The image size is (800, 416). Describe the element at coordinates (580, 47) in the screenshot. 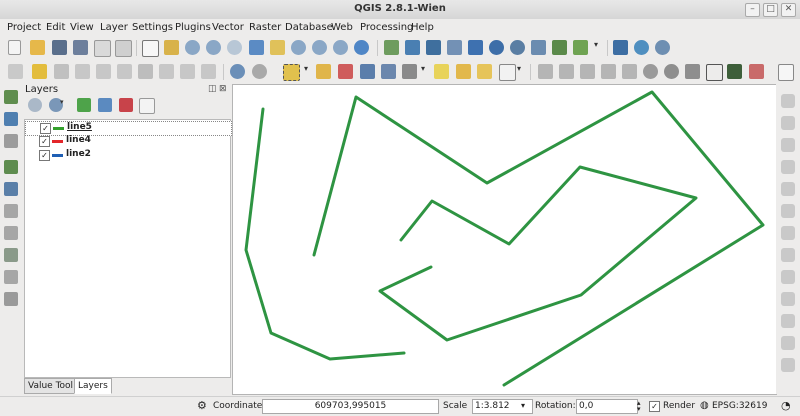

I see `new-vector-layer-icon` at that location.